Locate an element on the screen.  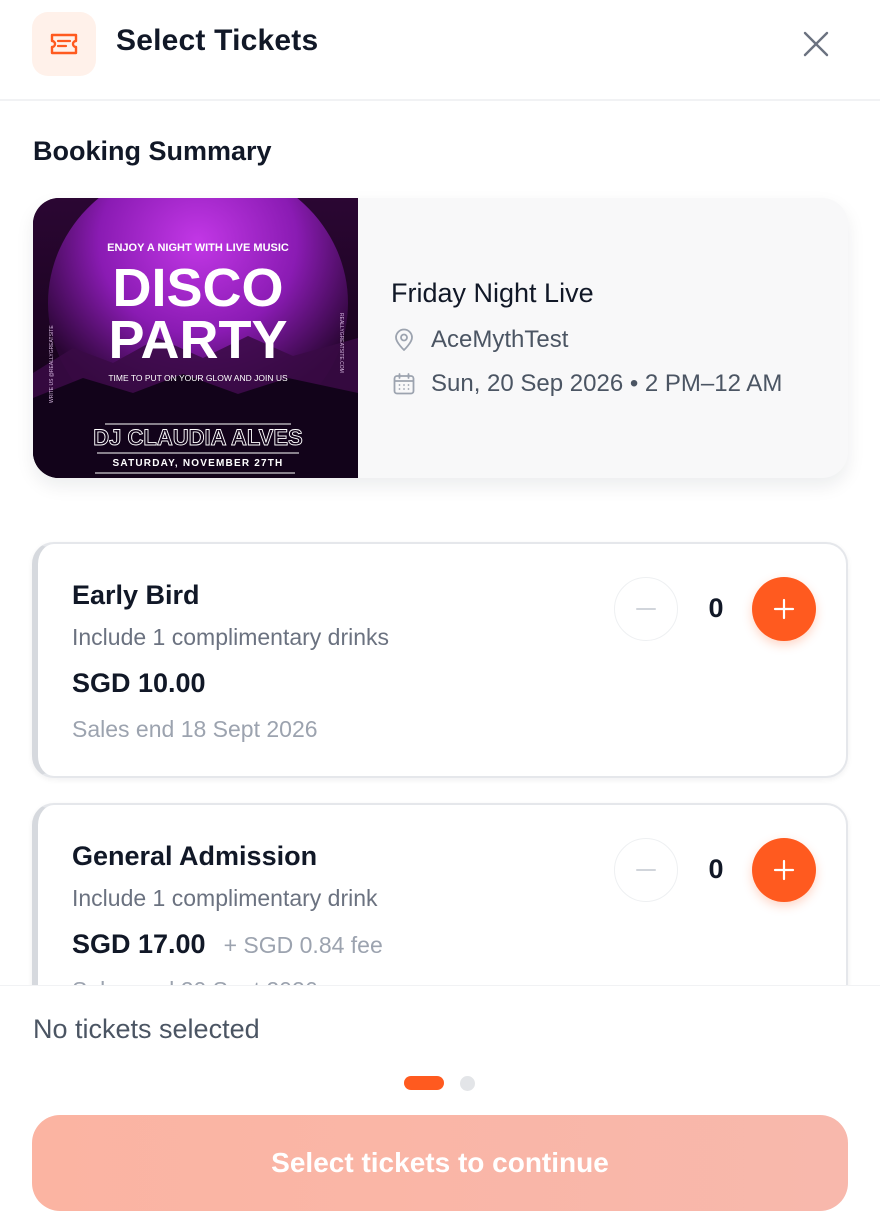
ticket-name: Early Bird is located at coordinates (136, 595).